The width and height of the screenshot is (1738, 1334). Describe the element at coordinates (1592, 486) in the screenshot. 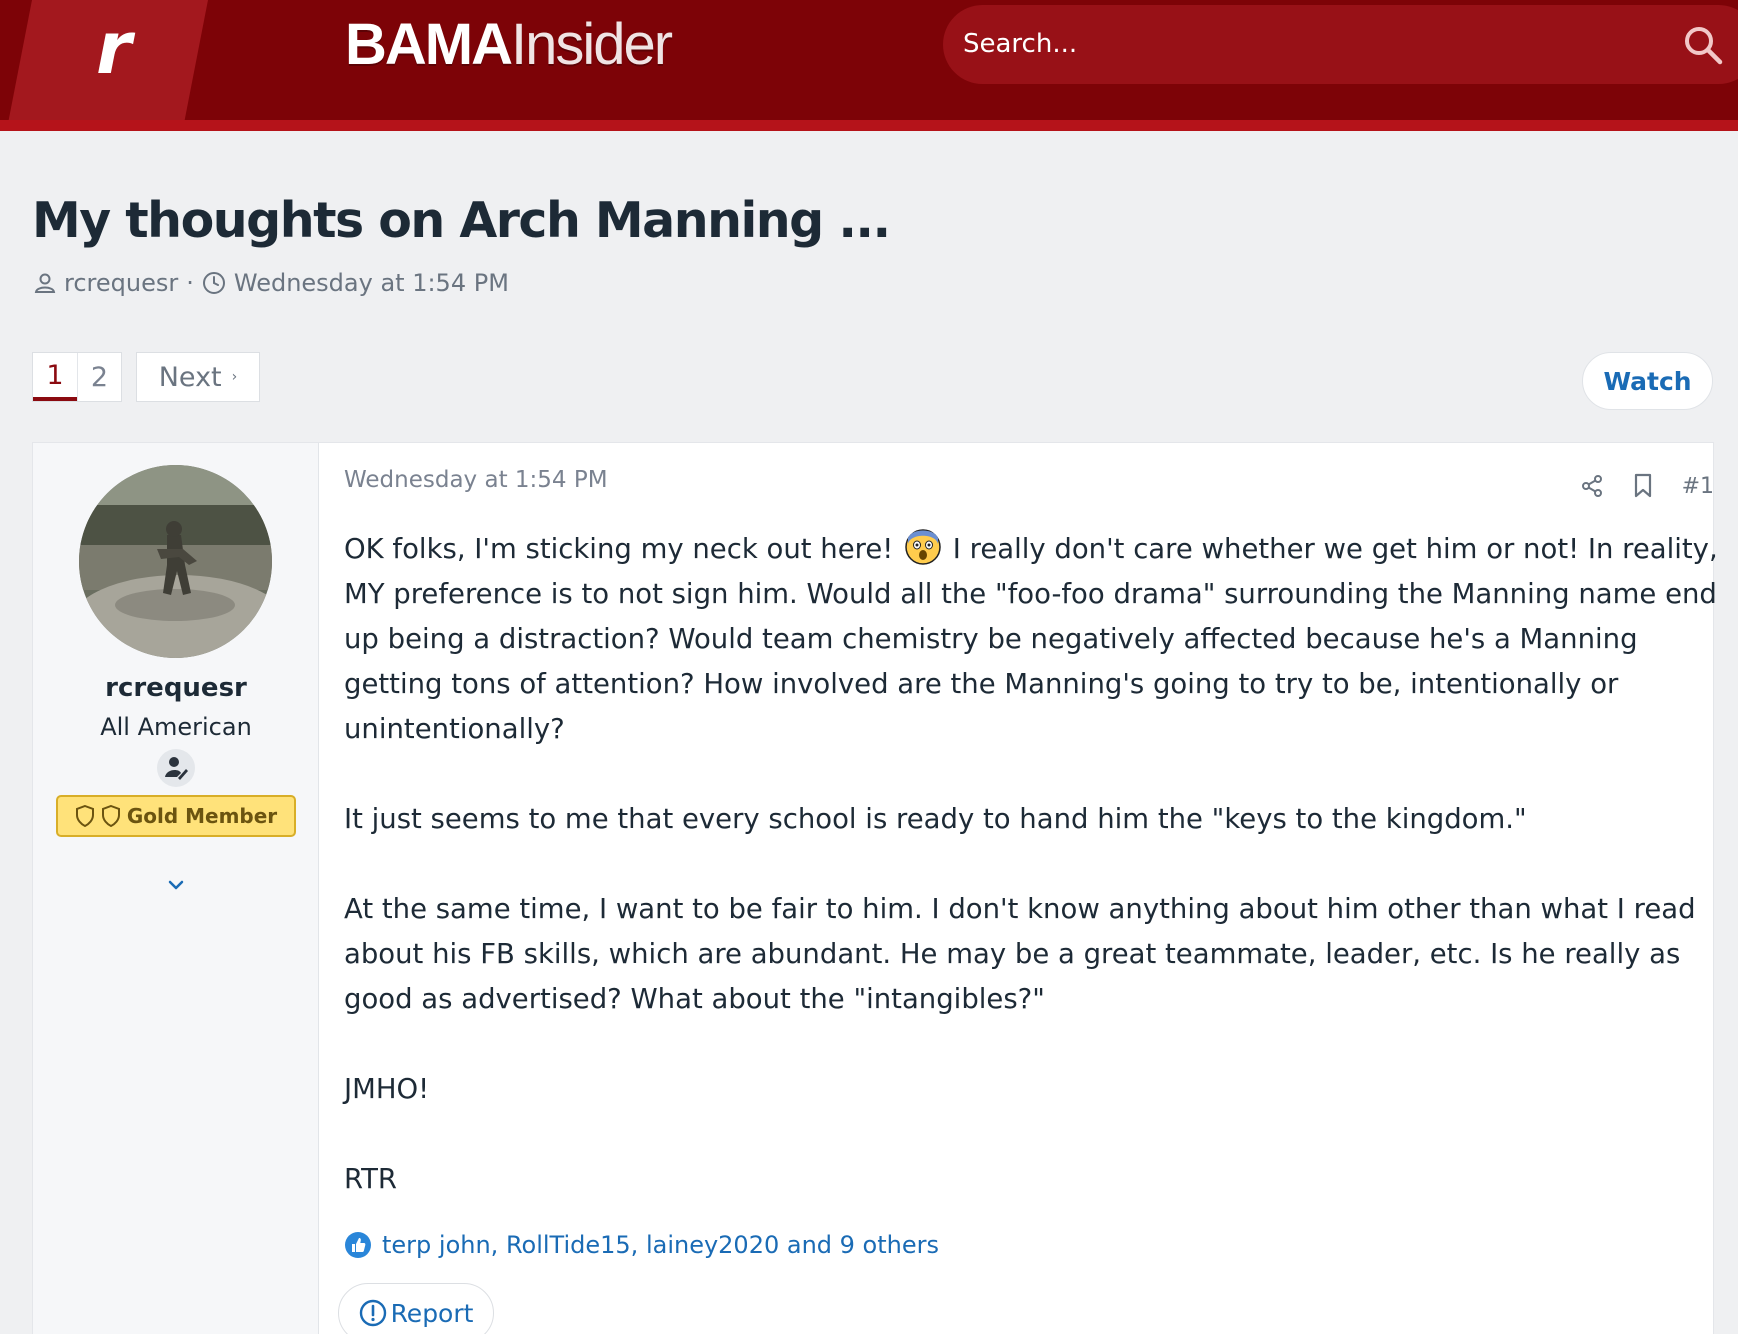

I see `share-icon` at that location.